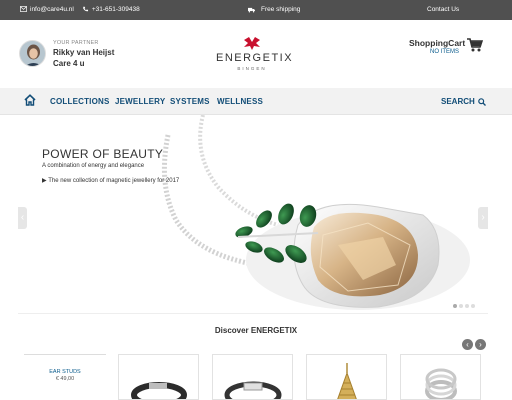 The image size is (512, 400). I want to click on partner-name: Rikky van Heijst, so click(84, 52).